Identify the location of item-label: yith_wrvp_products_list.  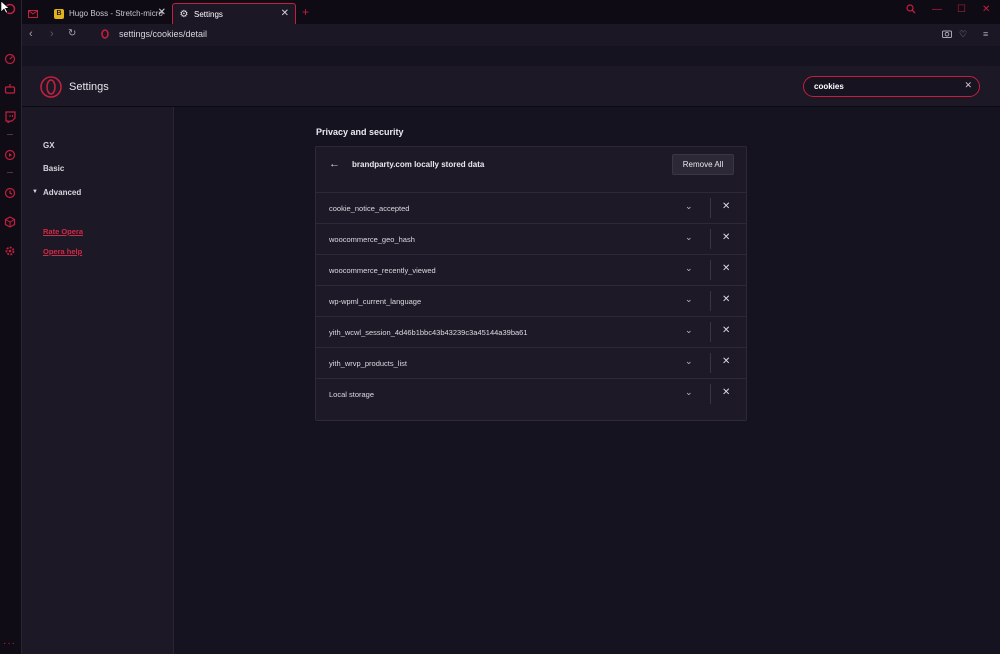
(368, 363).